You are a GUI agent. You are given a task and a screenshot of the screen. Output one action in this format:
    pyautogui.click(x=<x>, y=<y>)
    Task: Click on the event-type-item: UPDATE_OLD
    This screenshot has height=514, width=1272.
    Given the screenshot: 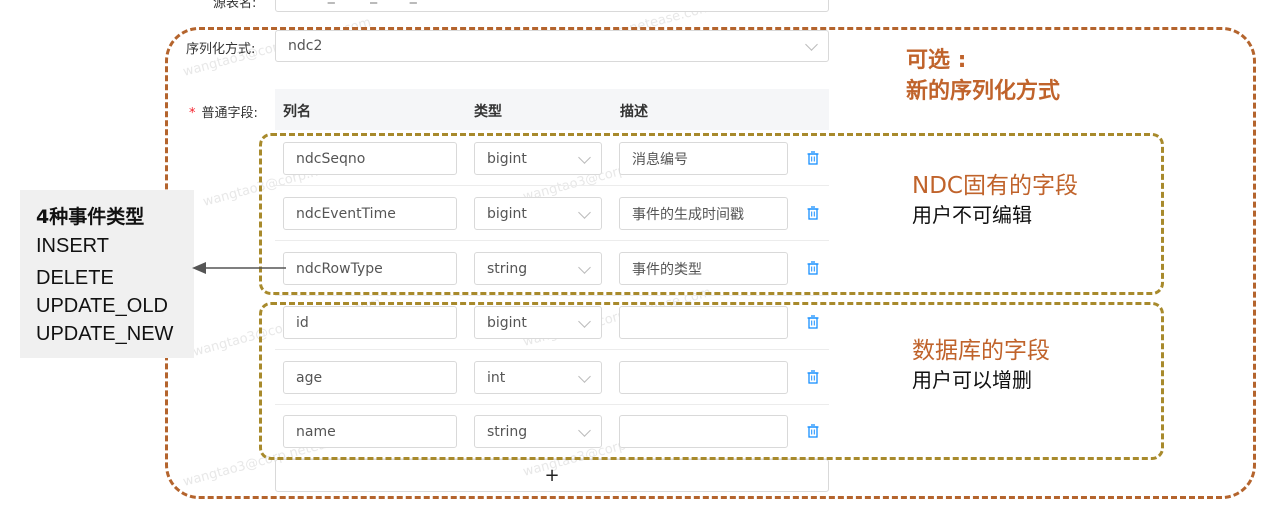 What is the action you would take?
    pyautogui.click(x=102, y=306)
    